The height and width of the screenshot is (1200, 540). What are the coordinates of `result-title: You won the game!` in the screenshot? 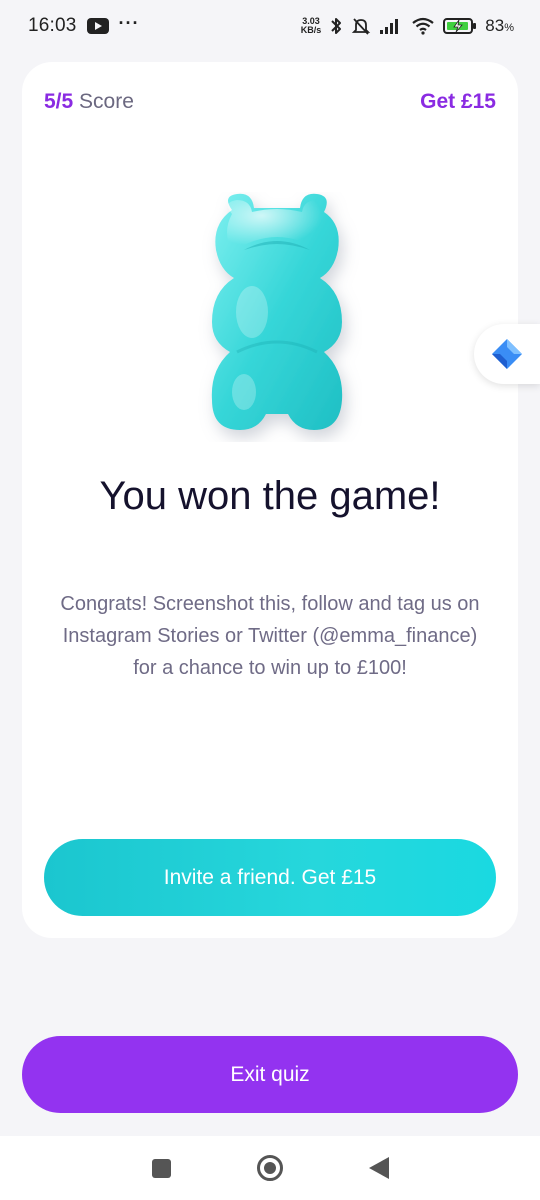 It's located at (270, 496).